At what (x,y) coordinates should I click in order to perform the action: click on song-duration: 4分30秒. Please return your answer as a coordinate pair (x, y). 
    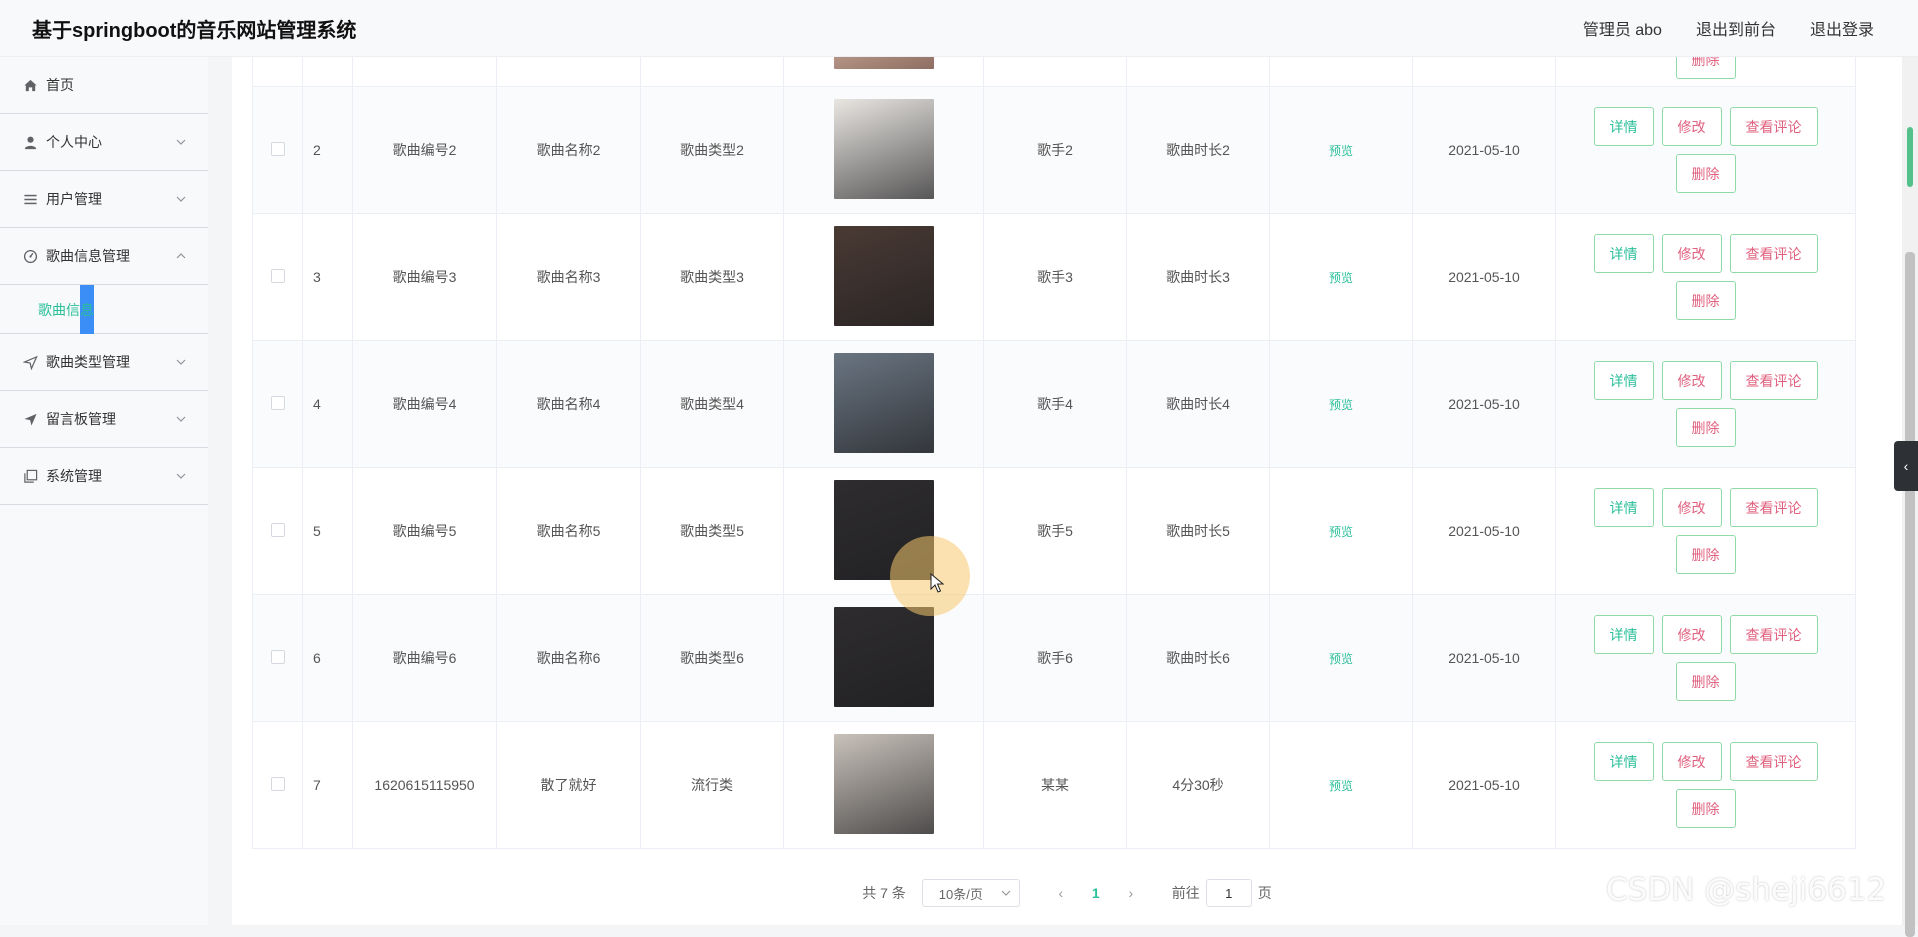
    Looking at the image, I should click on (1198, 785).